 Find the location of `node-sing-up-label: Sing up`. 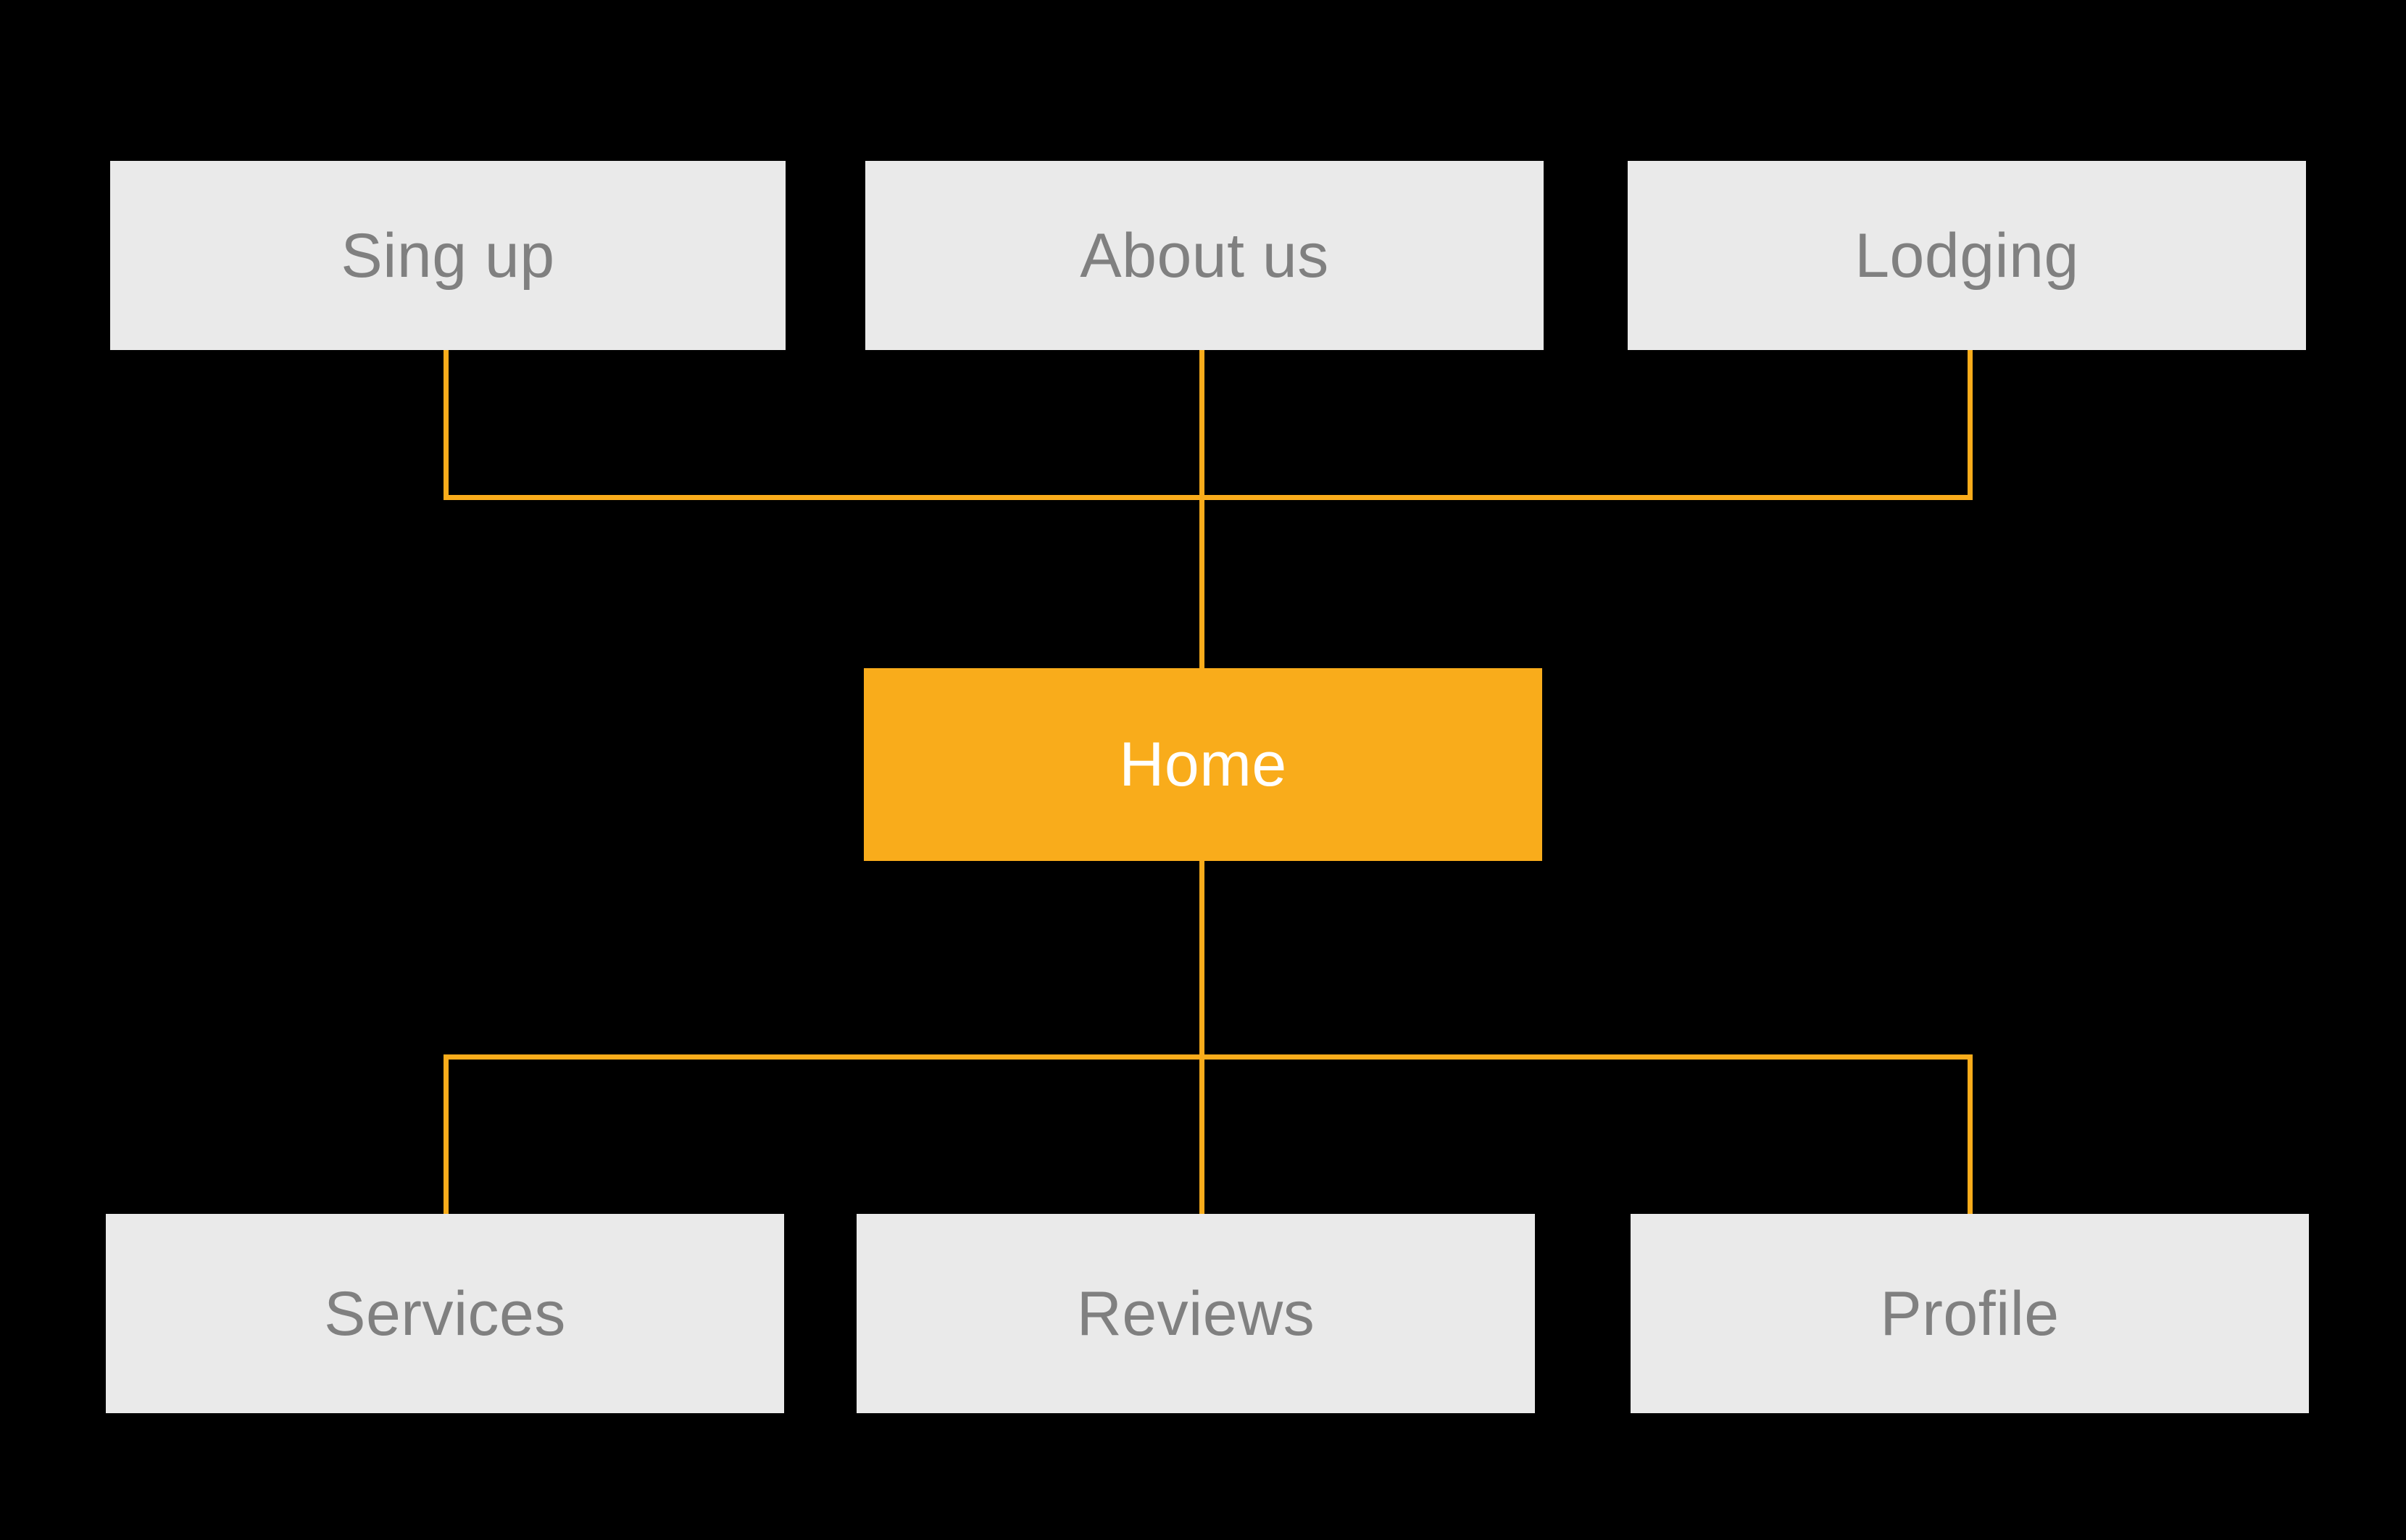

node-sing-up-label: Sing up is located at coordinates (448, 255).